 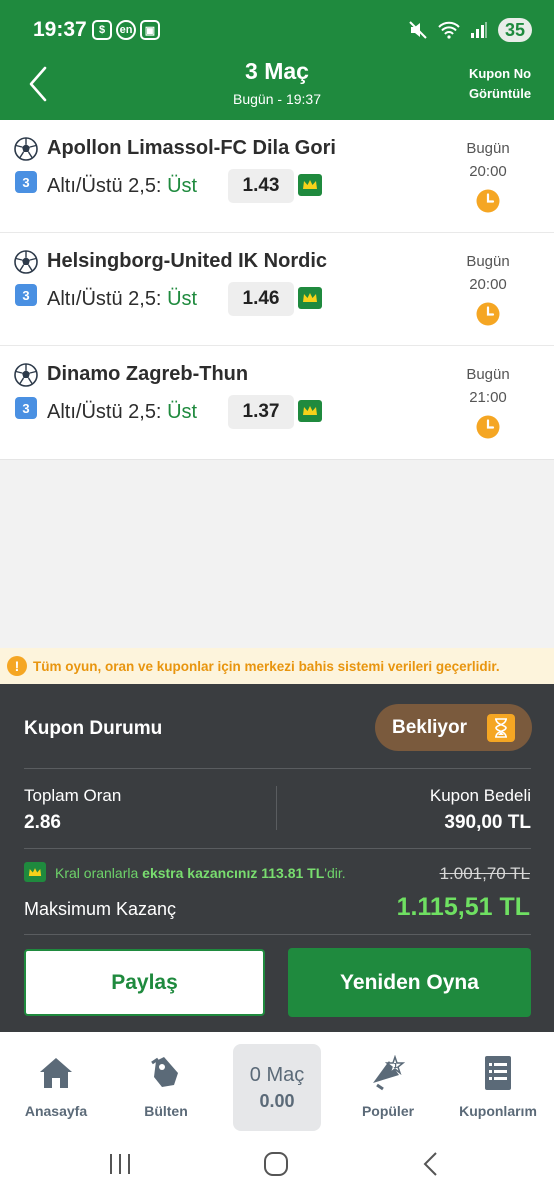 What do you see at coordinates (261, 412) in the screenshot?
I see `odd-value: 1.37` at bounding box center [261, 412].